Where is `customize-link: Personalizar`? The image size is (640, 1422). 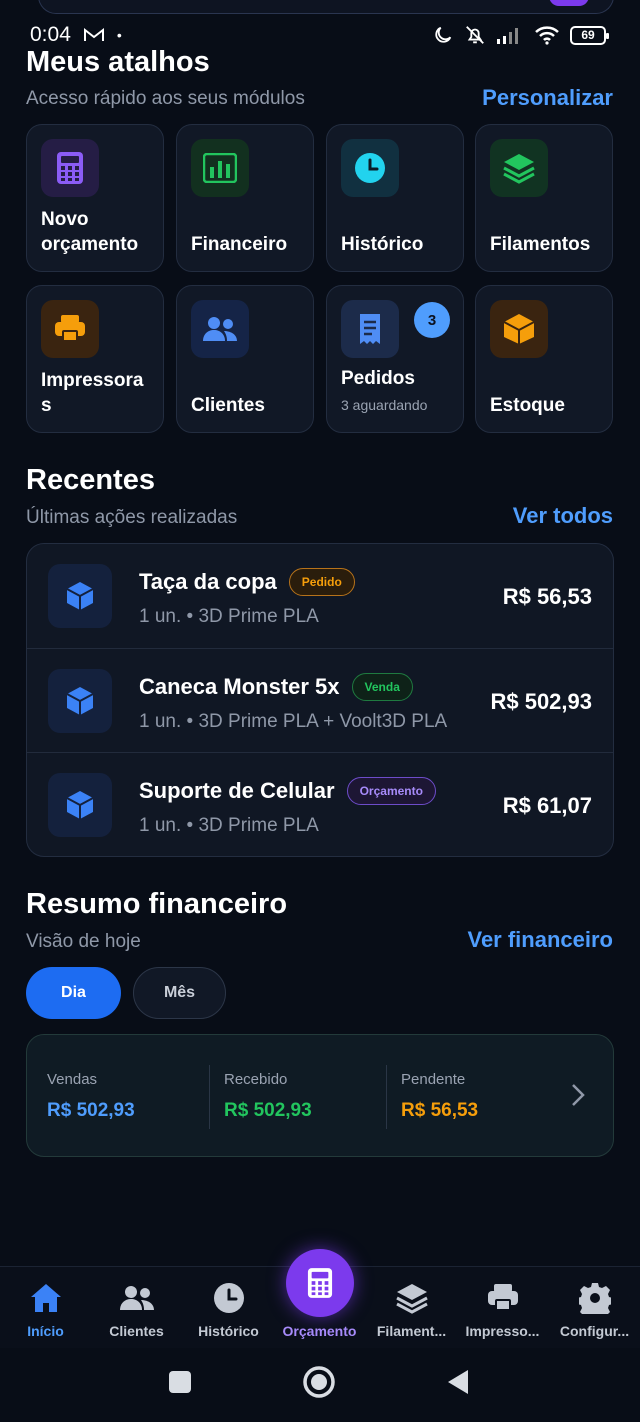
customize-link: Personalizar is located at coordinates (547, 98).